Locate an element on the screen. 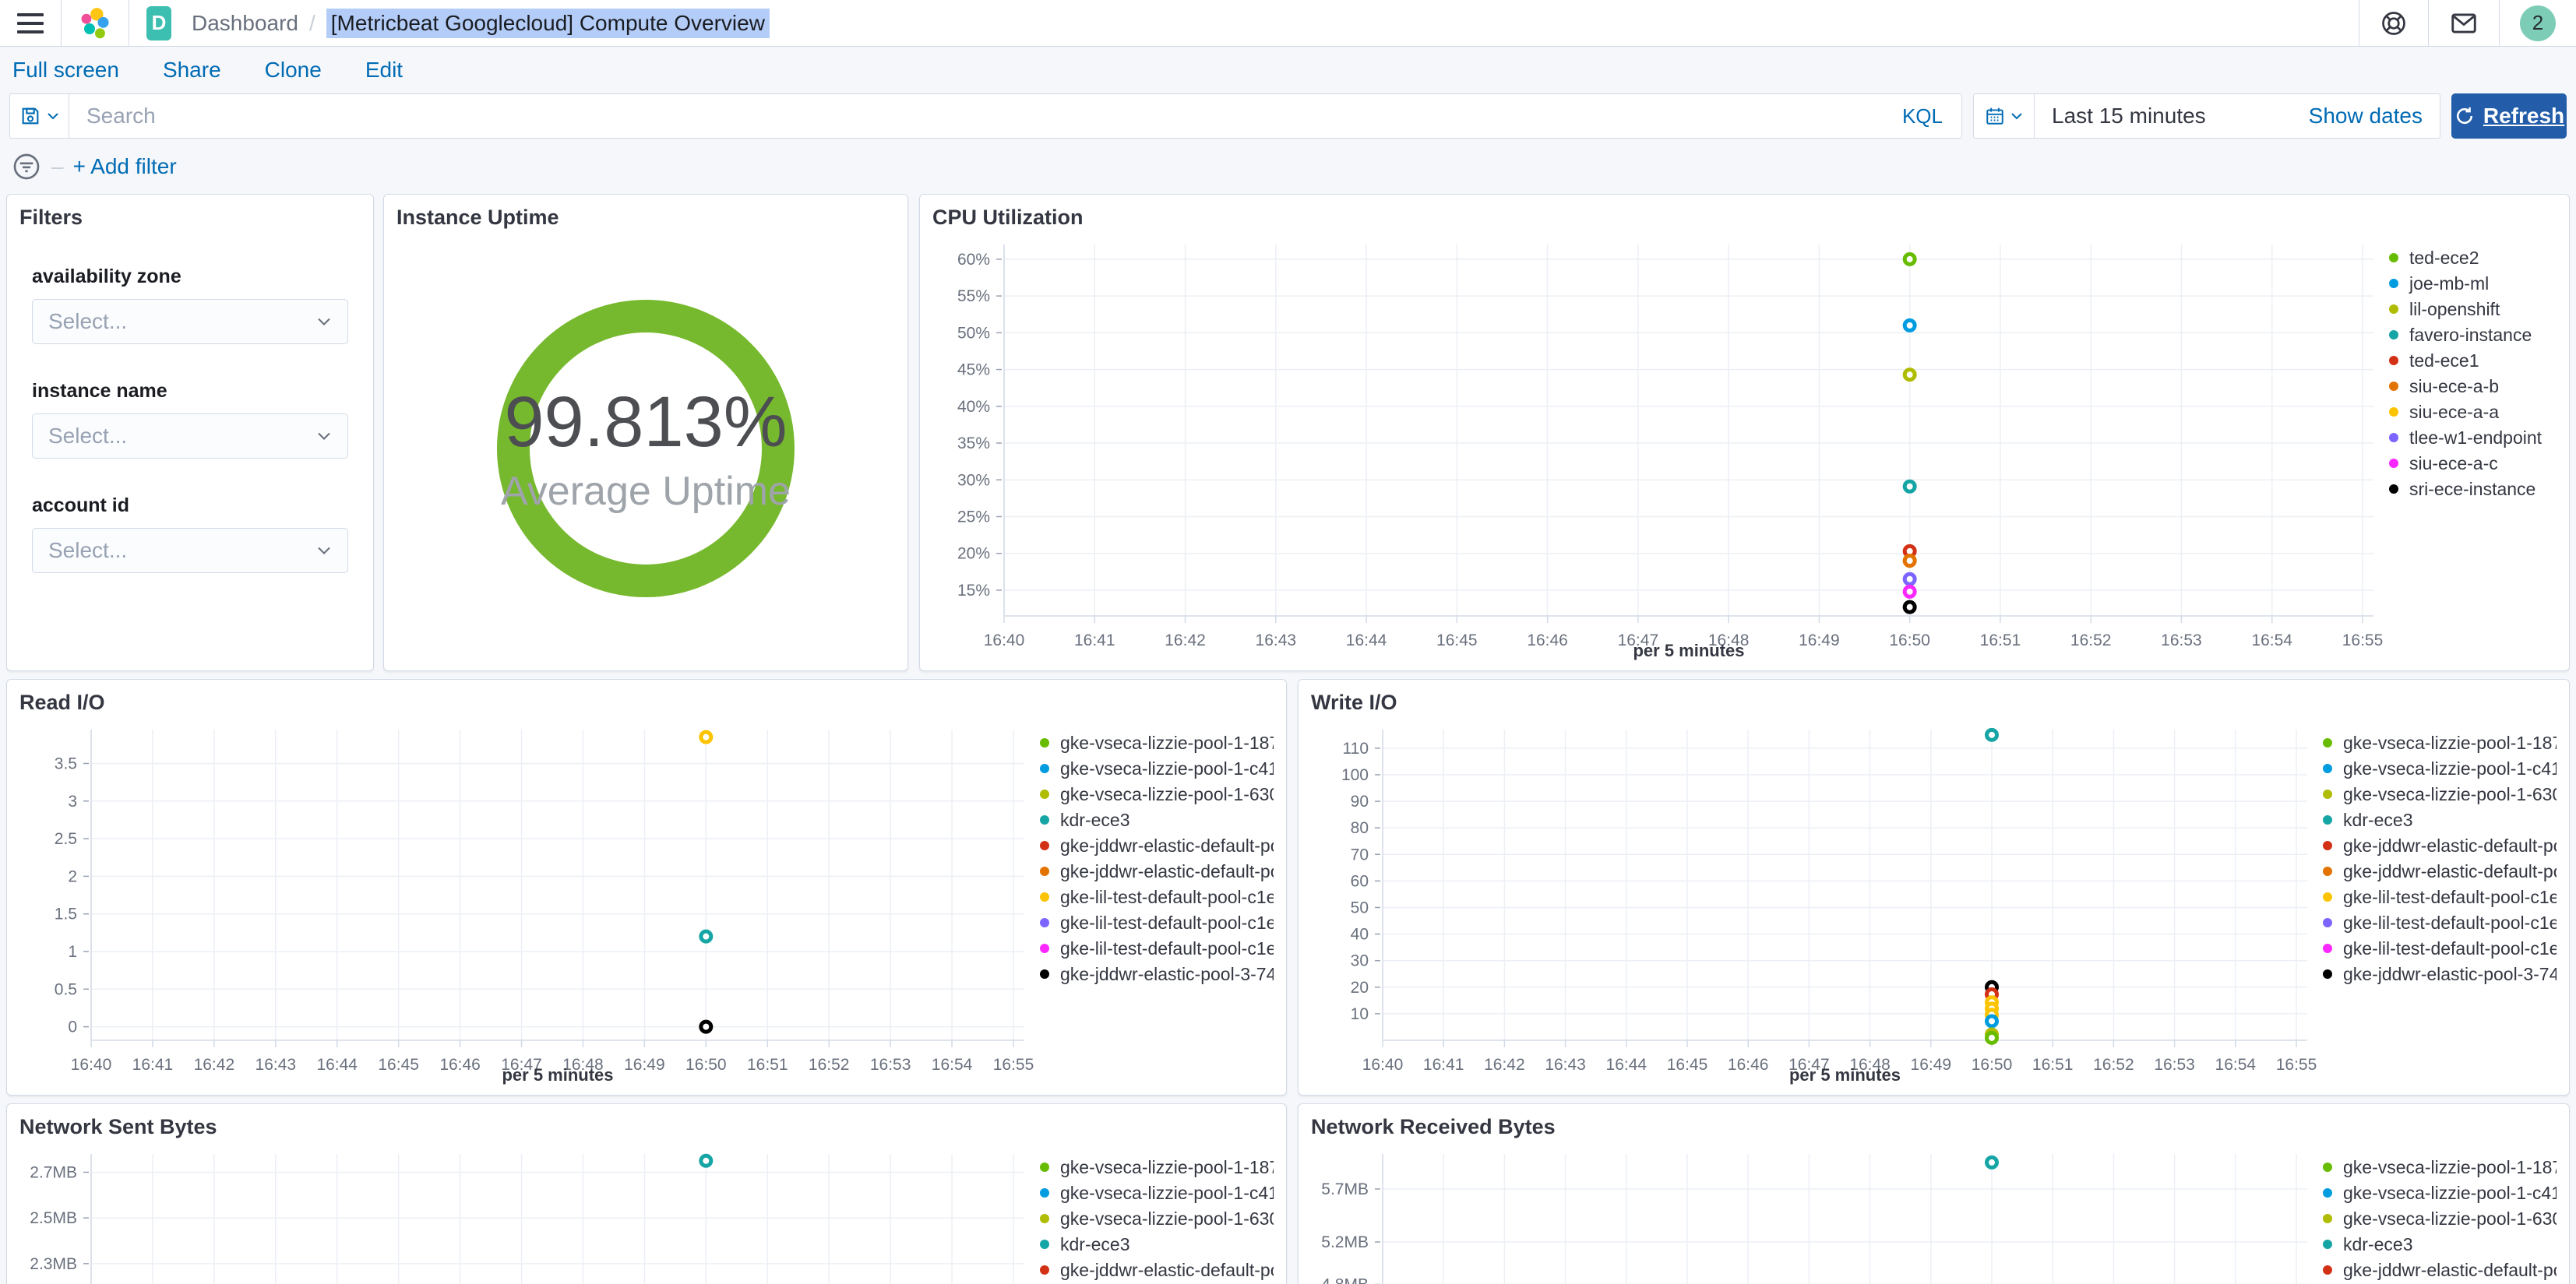 The width and height of the screenshot is (2576, 1284). mail-icon is located at coordinates (2463, 22).